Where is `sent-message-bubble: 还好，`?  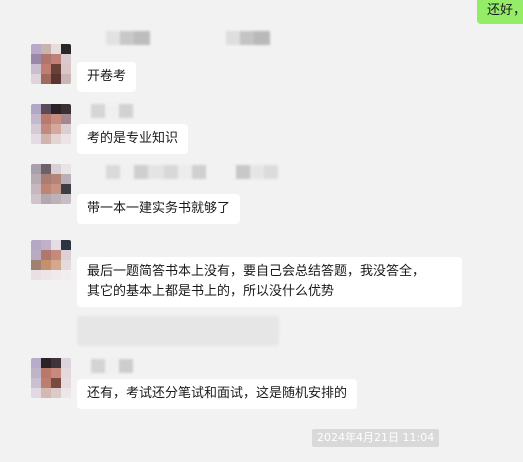
sent-message-bubble: 还好， is located at coordinates (500, 12).